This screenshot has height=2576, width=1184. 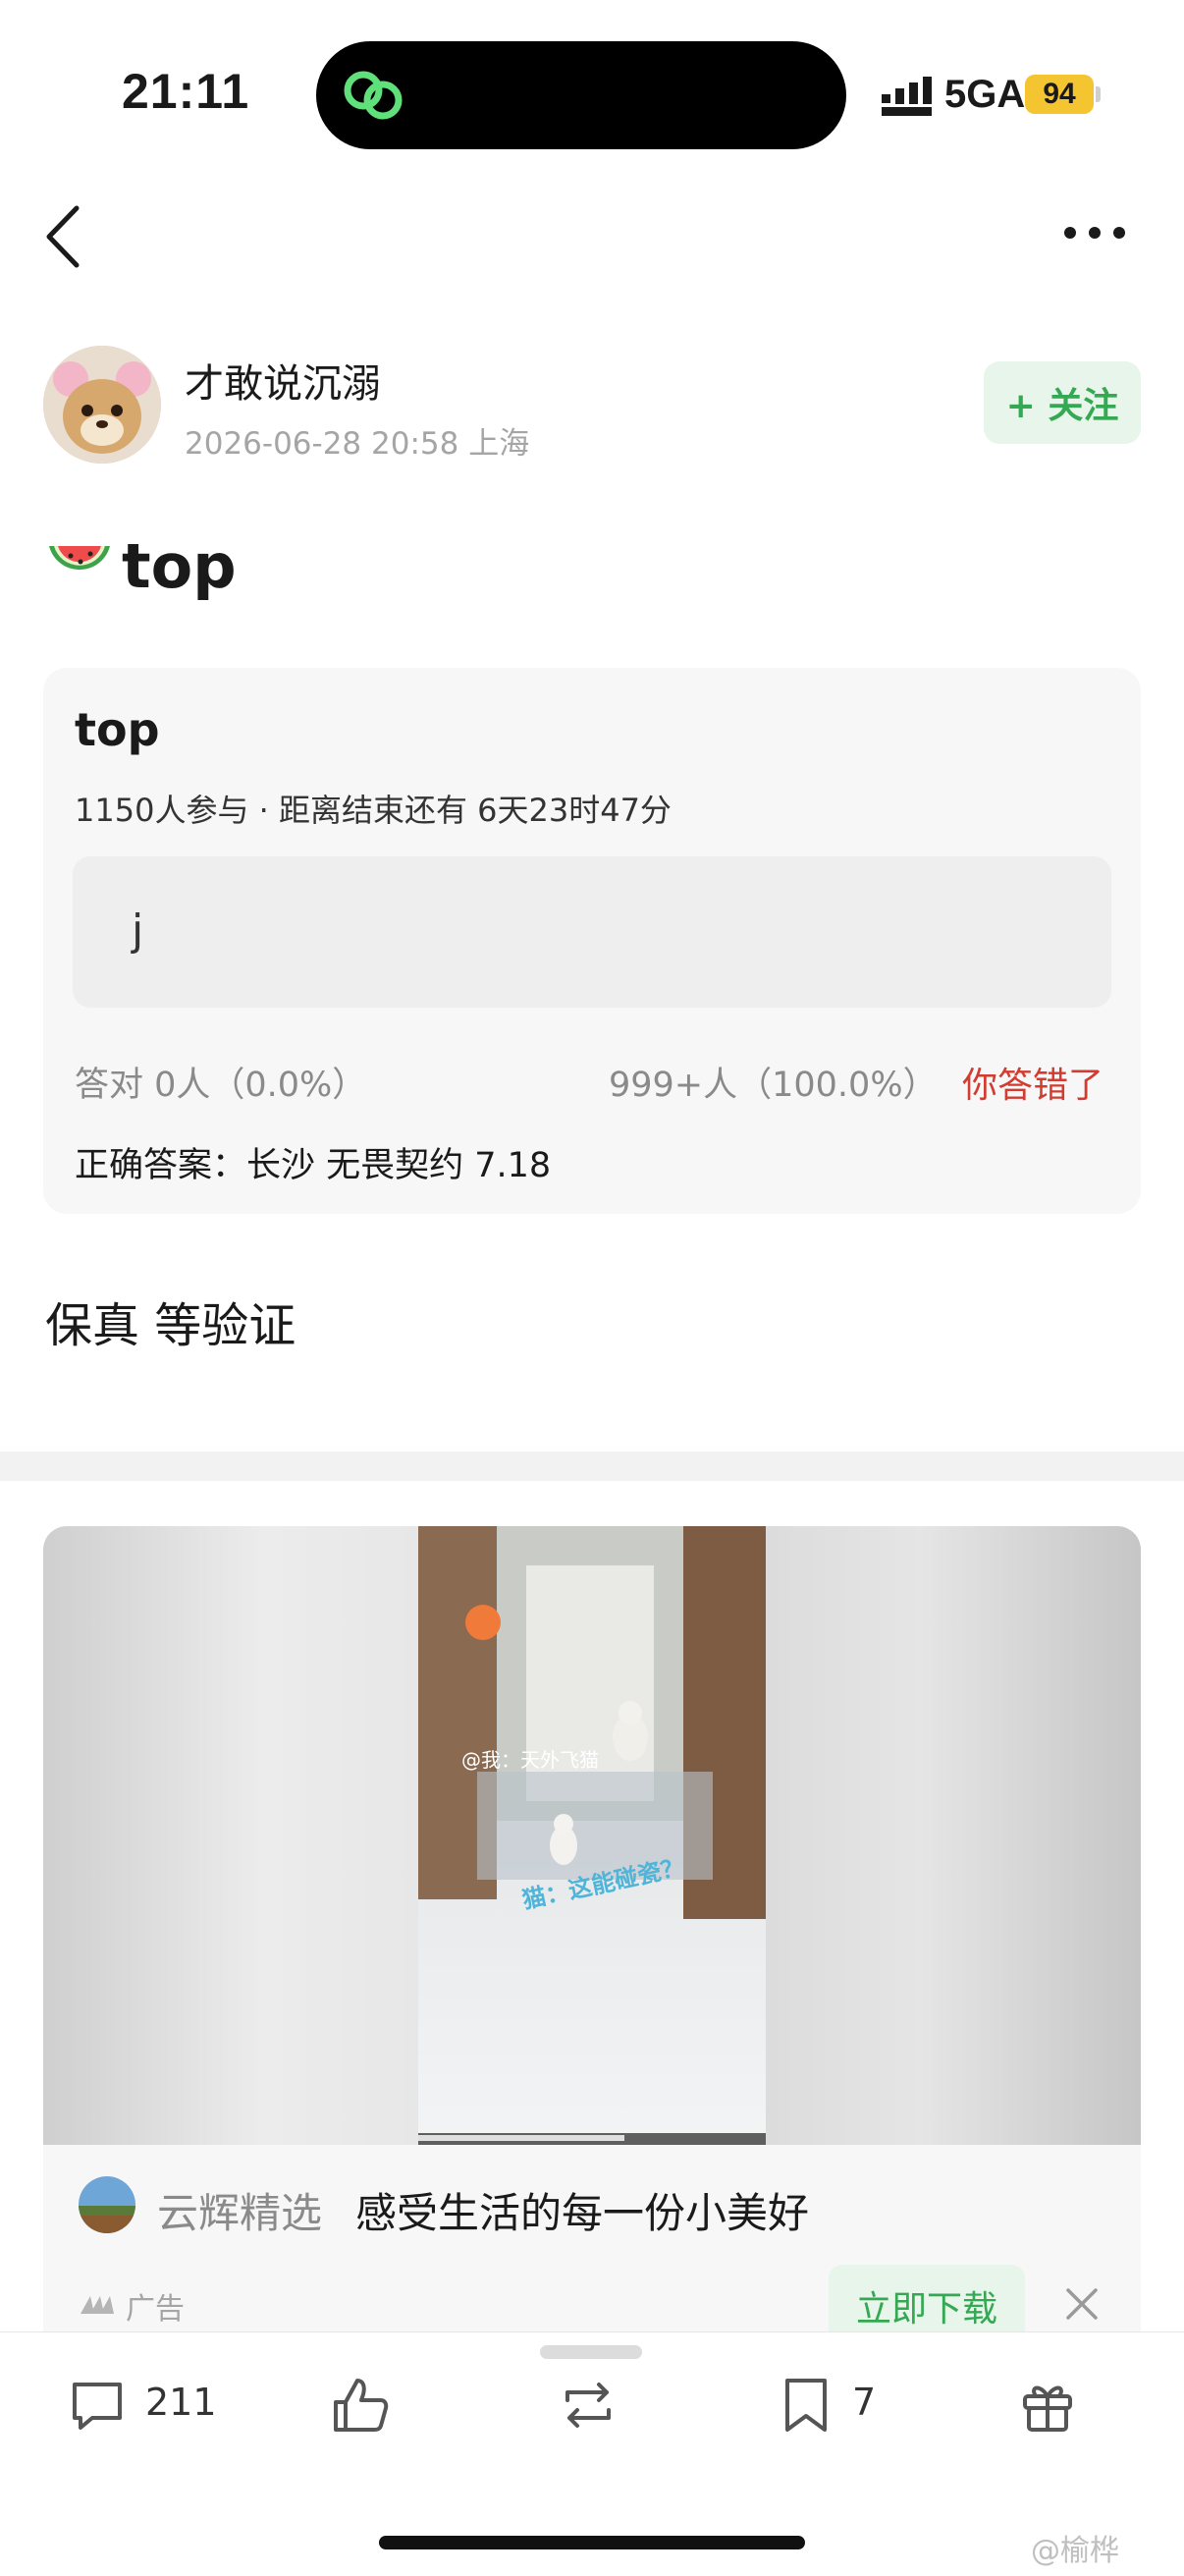 I want to click on bear-avatar-icon, so click(x=102, y=405).